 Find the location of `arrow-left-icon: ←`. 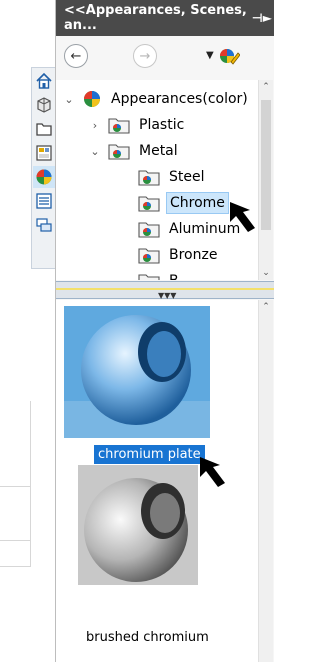

arrow-left-icon: ← is located at coordinates (76, 56).